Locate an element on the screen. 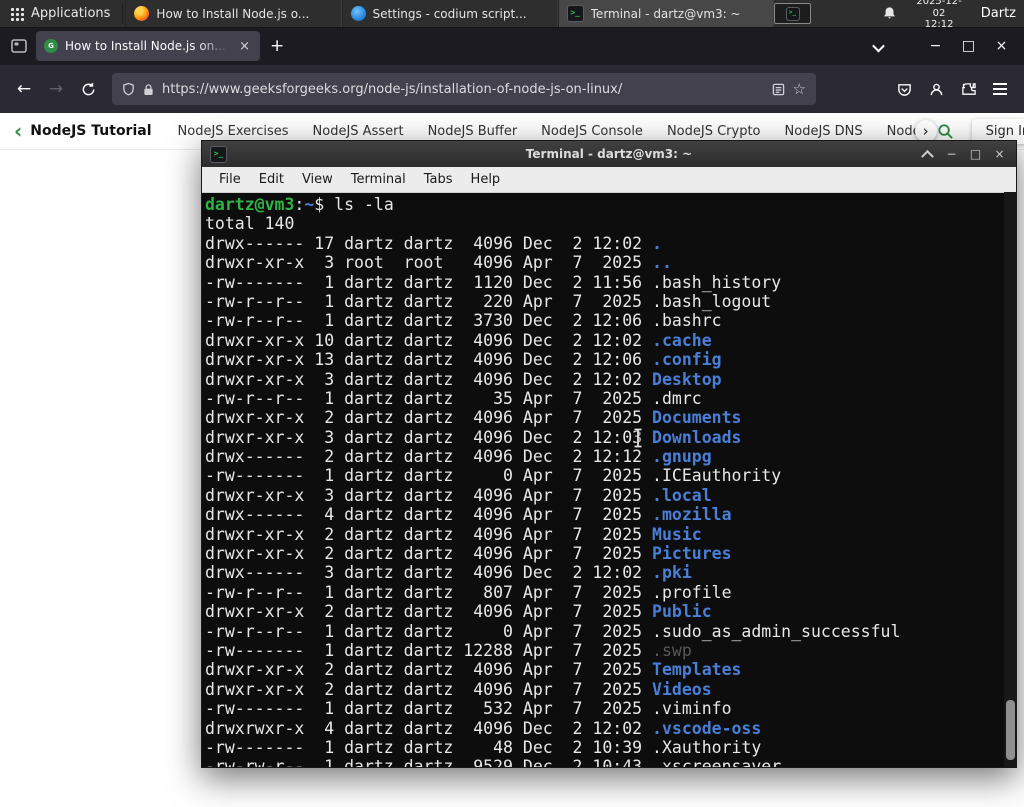  reader-view-icon is located at coordinates (778, 89).